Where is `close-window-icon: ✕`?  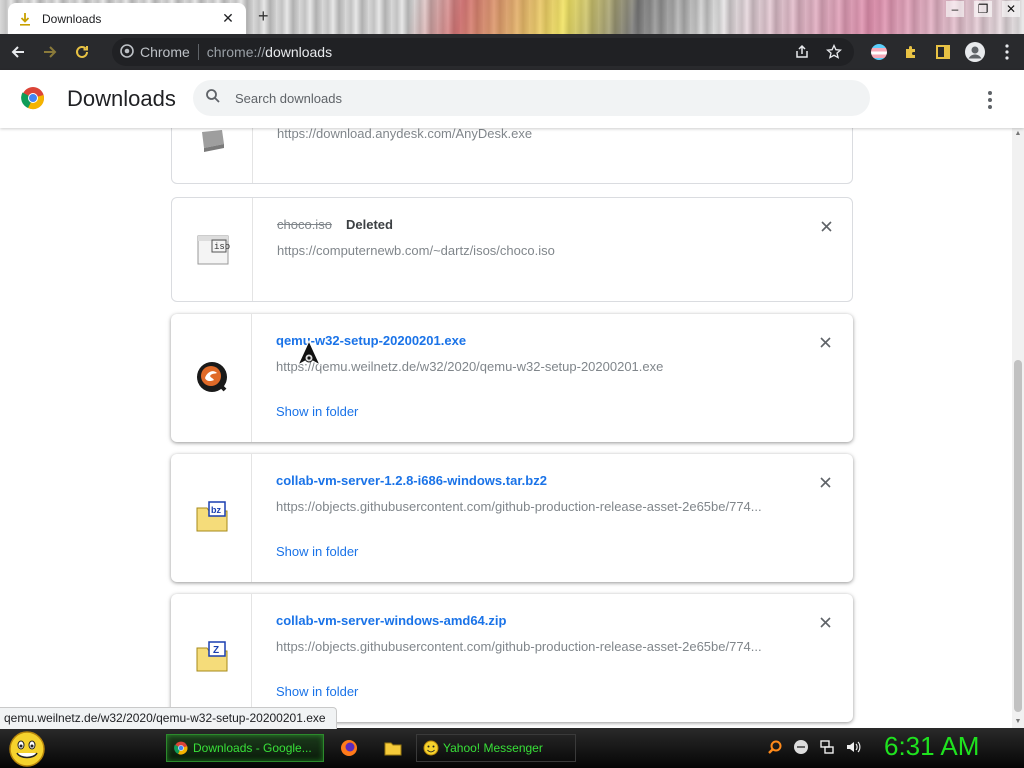 close-window-icon: ✕ is located at coordinates (1011, 9).